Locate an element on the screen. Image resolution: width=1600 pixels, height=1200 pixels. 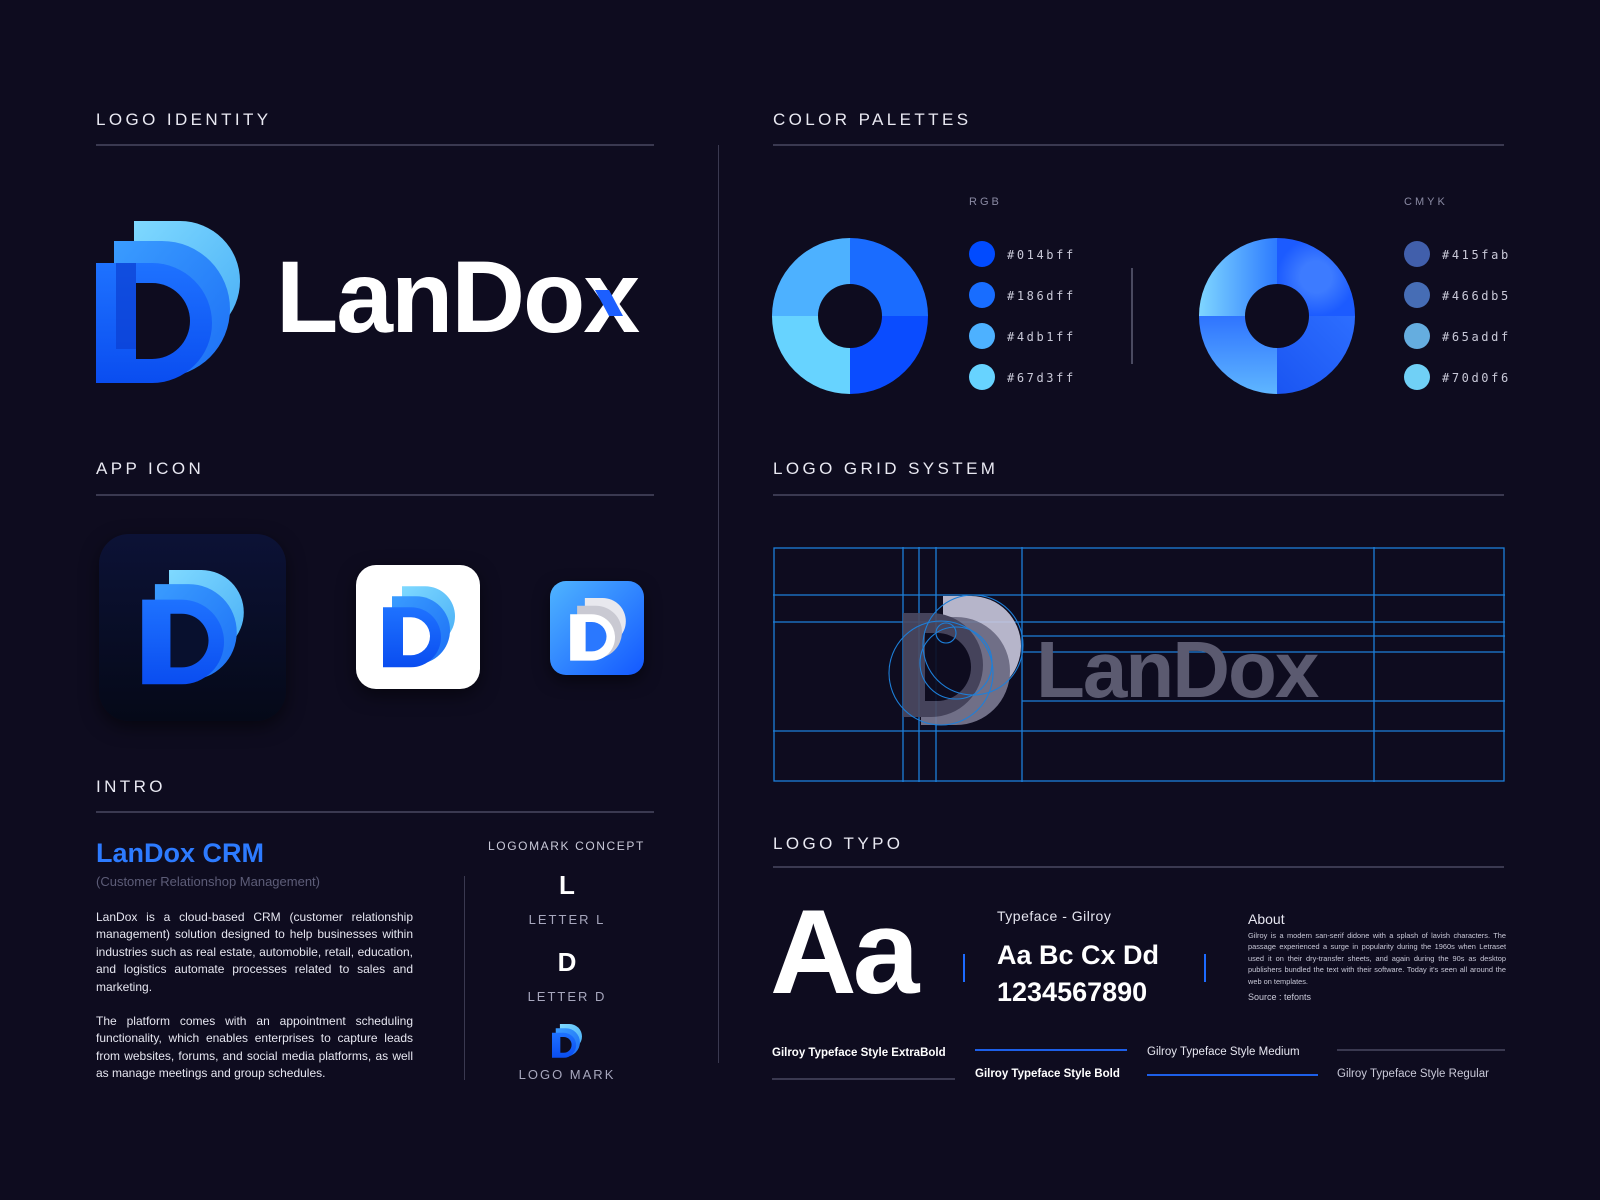
rgb-heading: RGB is located at coordinates (985, 202).